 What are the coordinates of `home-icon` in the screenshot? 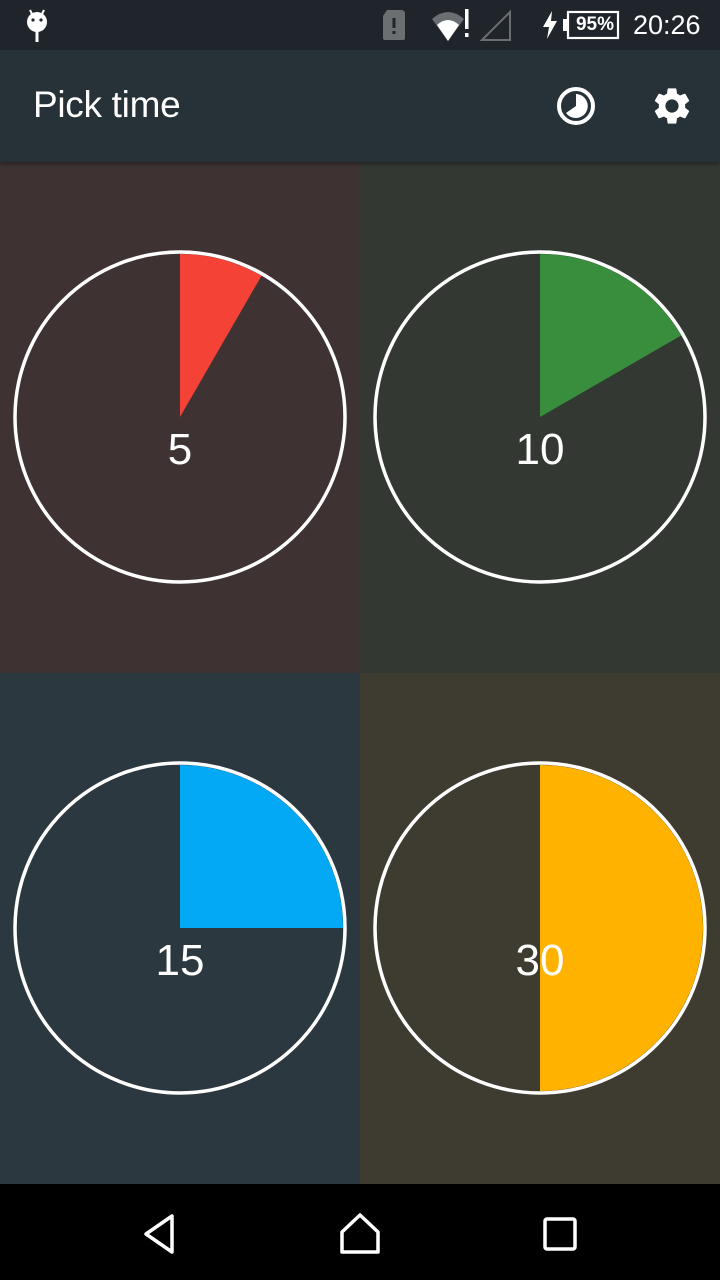 It's located at (360, 1233).